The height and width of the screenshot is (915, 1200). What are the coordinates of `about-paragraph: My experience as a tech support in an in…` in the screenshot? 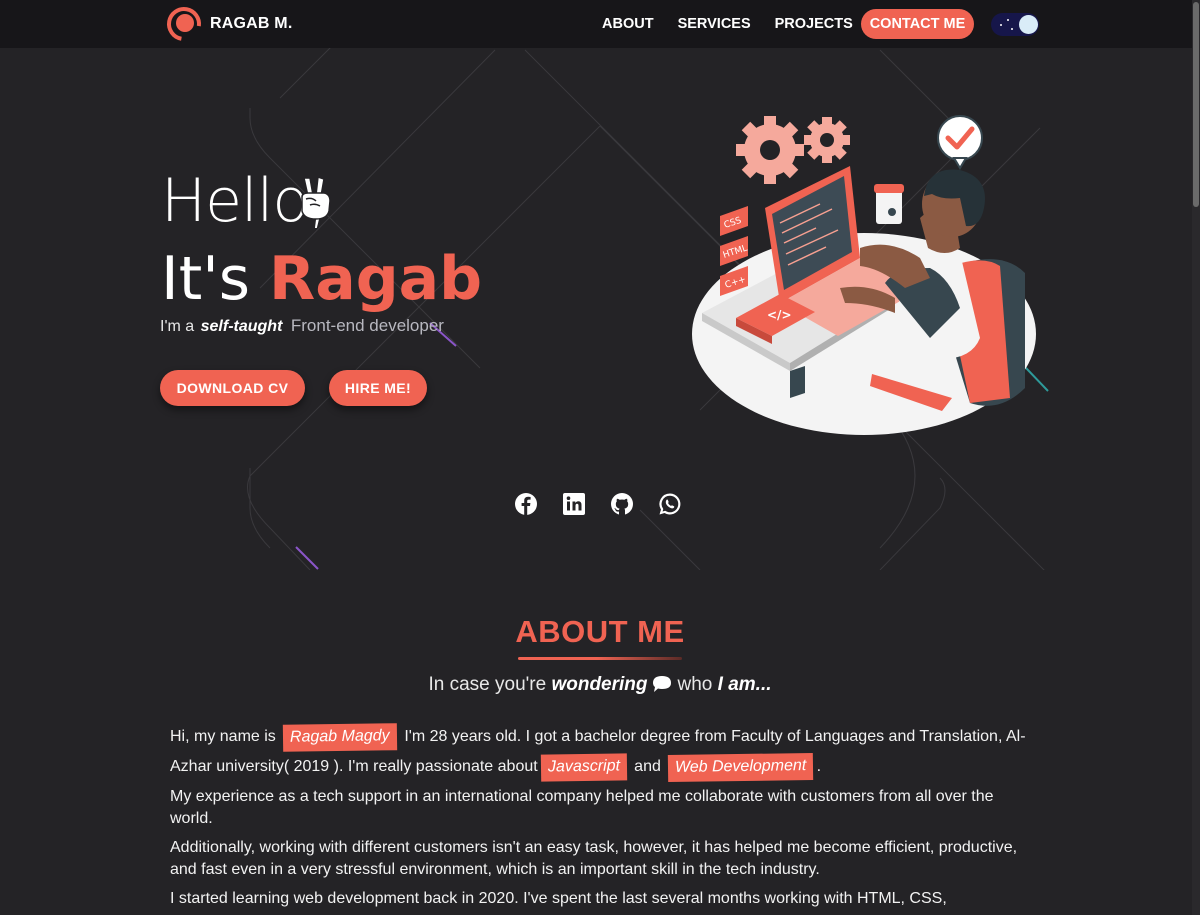 It's located at (582, 807).